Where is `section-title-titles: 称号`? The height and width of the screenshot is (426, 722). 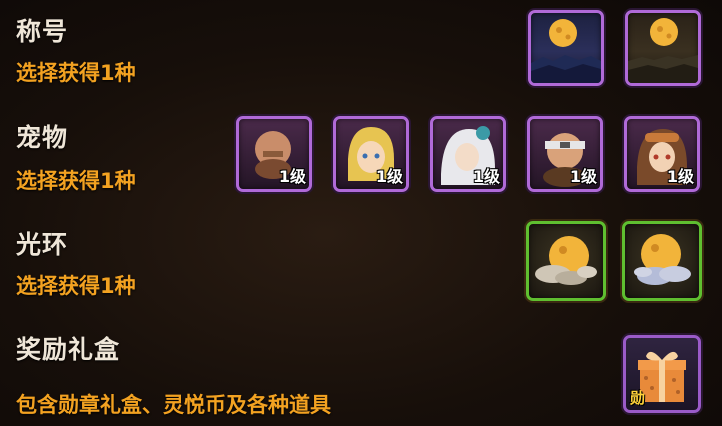 section-title-titles: 称号 is located at coordinates (42, 31).